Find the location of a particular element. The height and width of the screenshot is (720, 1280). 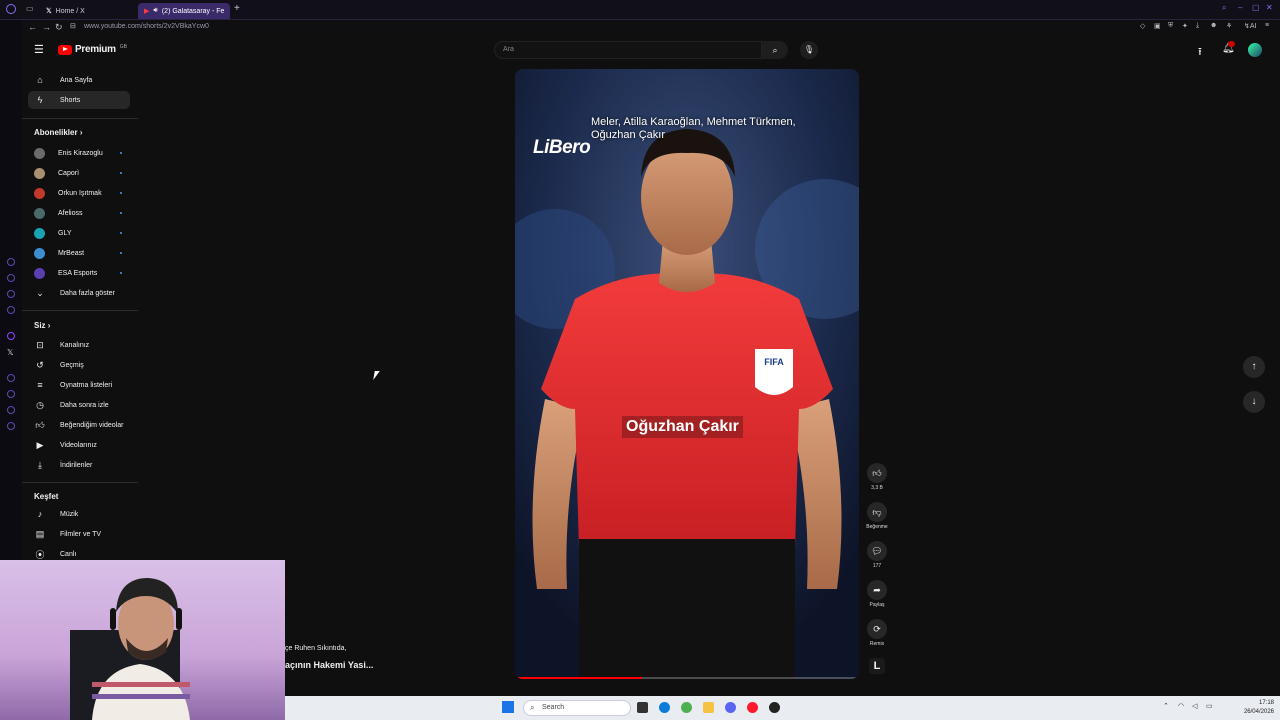

forward-icon: → is located at coordinates (46, 27).